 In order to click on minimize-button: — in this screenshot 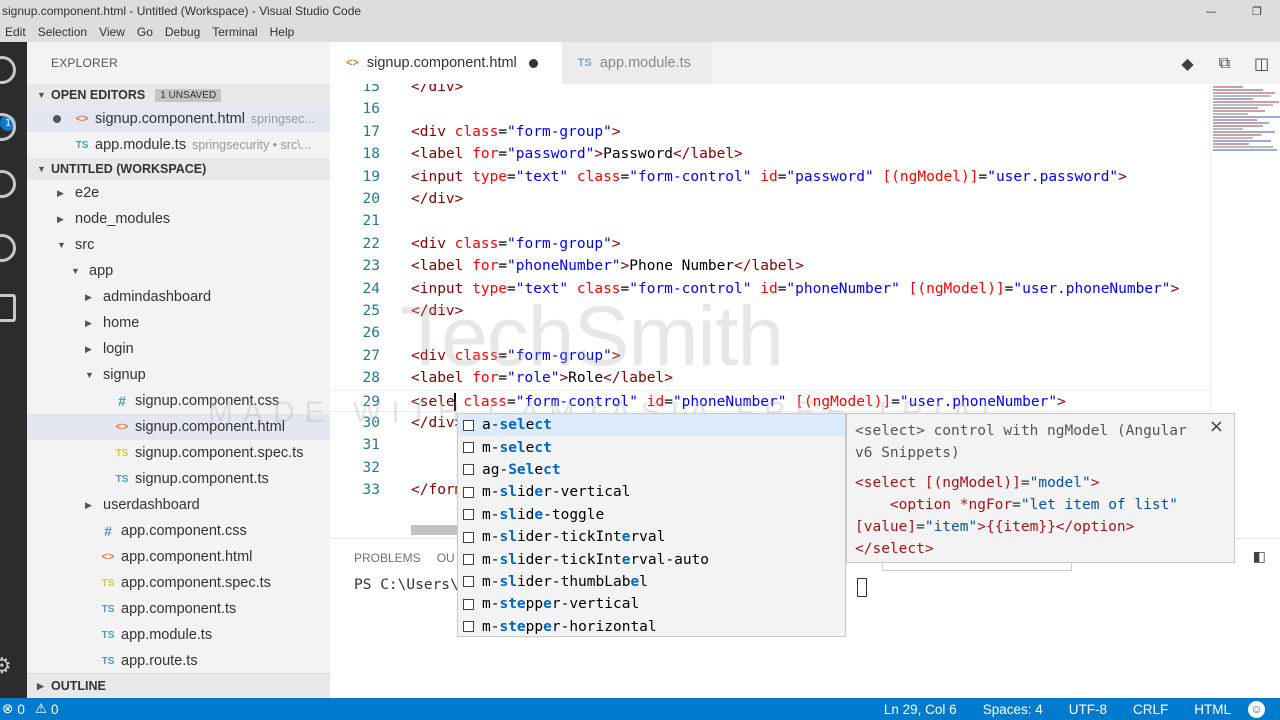, I will do `click(1211, 11)`.